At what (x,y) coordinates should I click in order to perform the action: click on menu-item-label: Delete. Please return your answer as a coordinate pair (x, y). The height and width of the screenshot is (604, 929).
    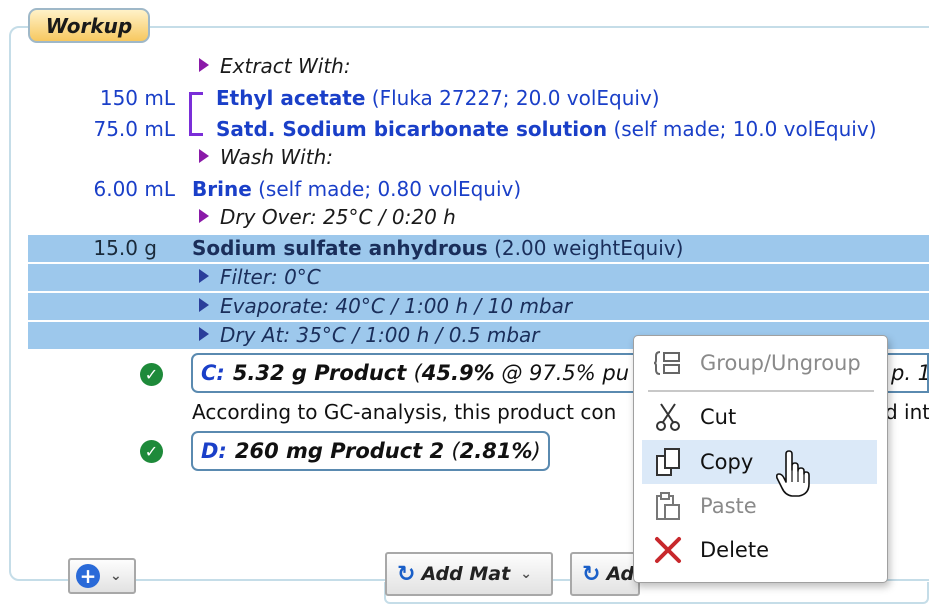
    Looking at the image, I should click on (734, 550).